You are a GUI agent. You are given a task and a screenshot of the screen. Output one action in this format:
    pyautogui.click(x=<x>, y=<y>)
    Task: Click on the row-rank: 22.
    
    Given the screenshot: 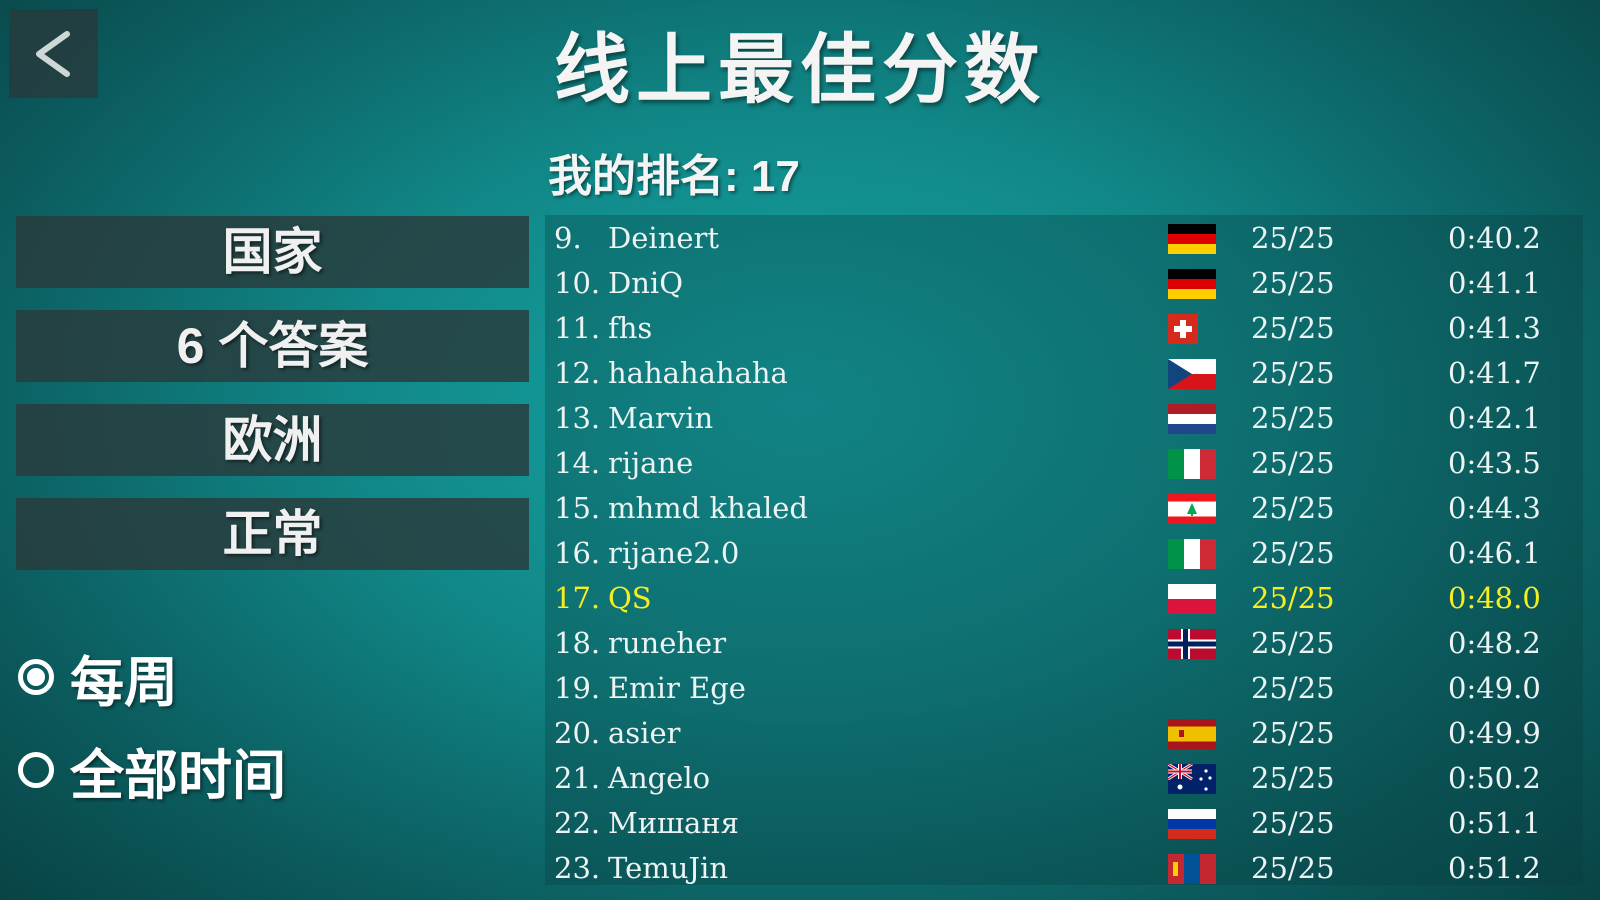 What is the action you would take?
    pyautogui.click(x=577, y=823)
    